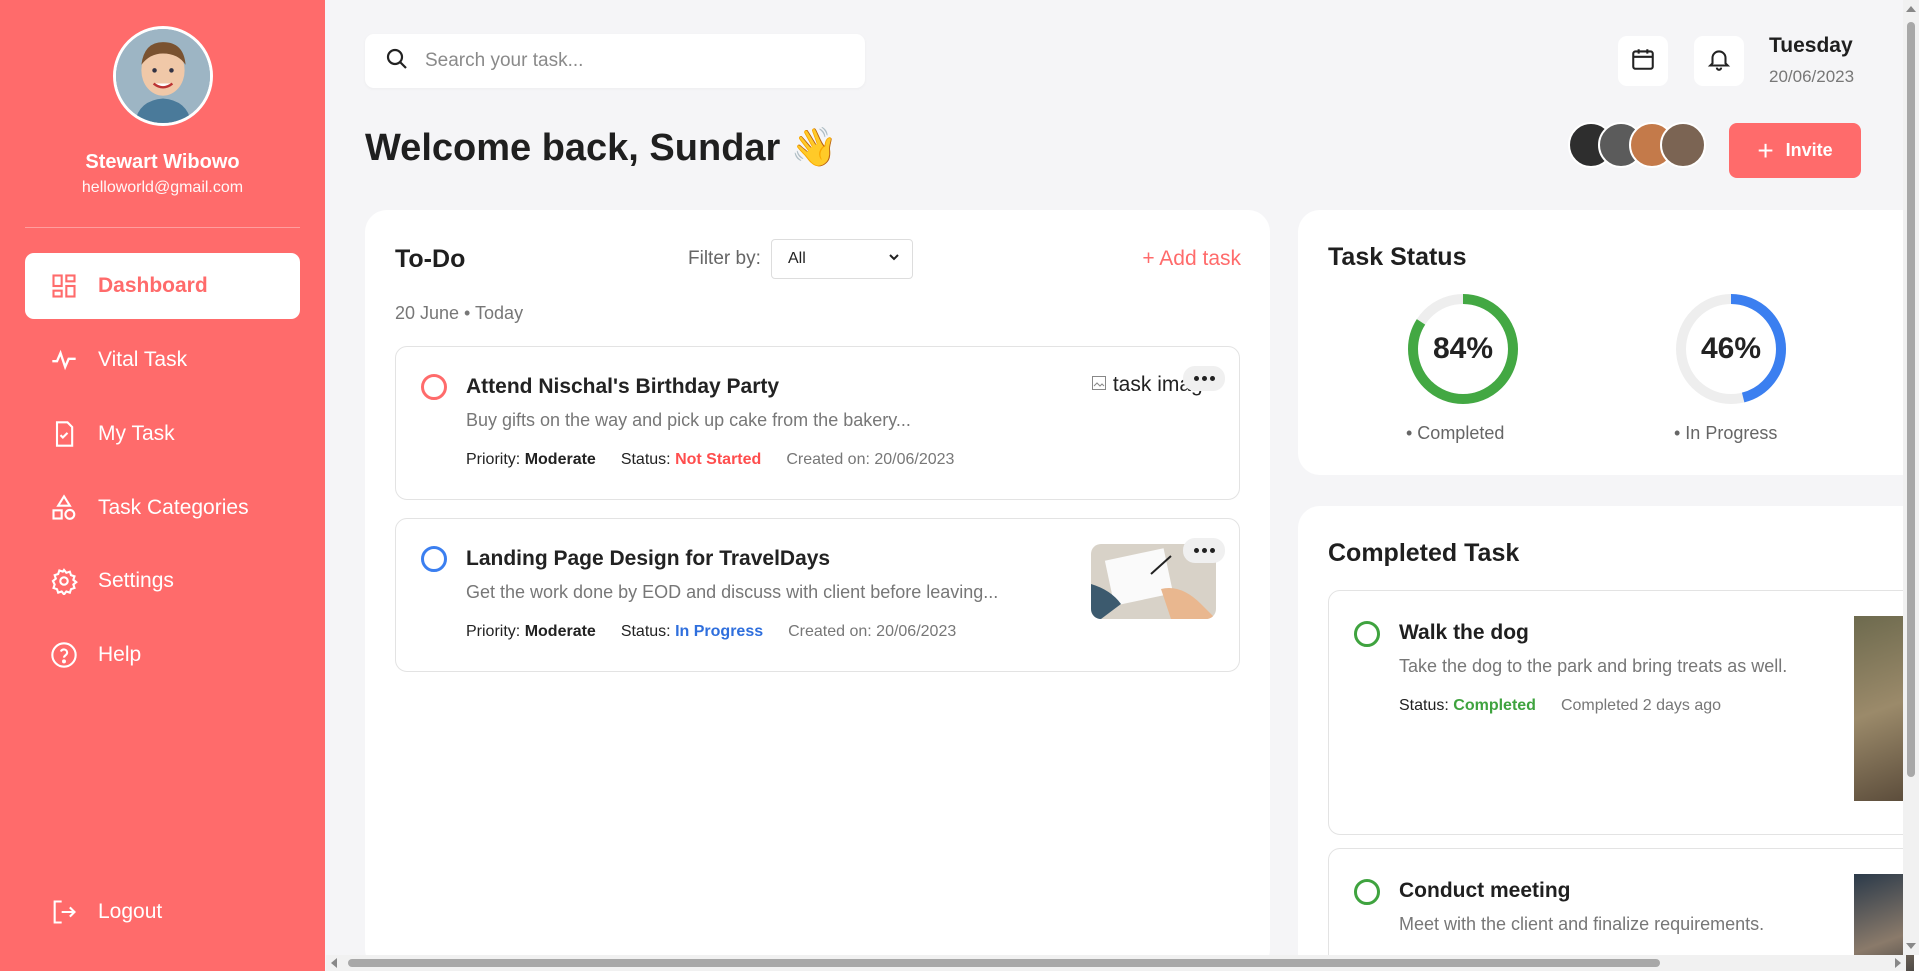 The width and height of the screenshot is (1919, 971). Describe the element at coordinates (1464, 632) in the screenshot. I see `task-title: Walk the dog` at that location.